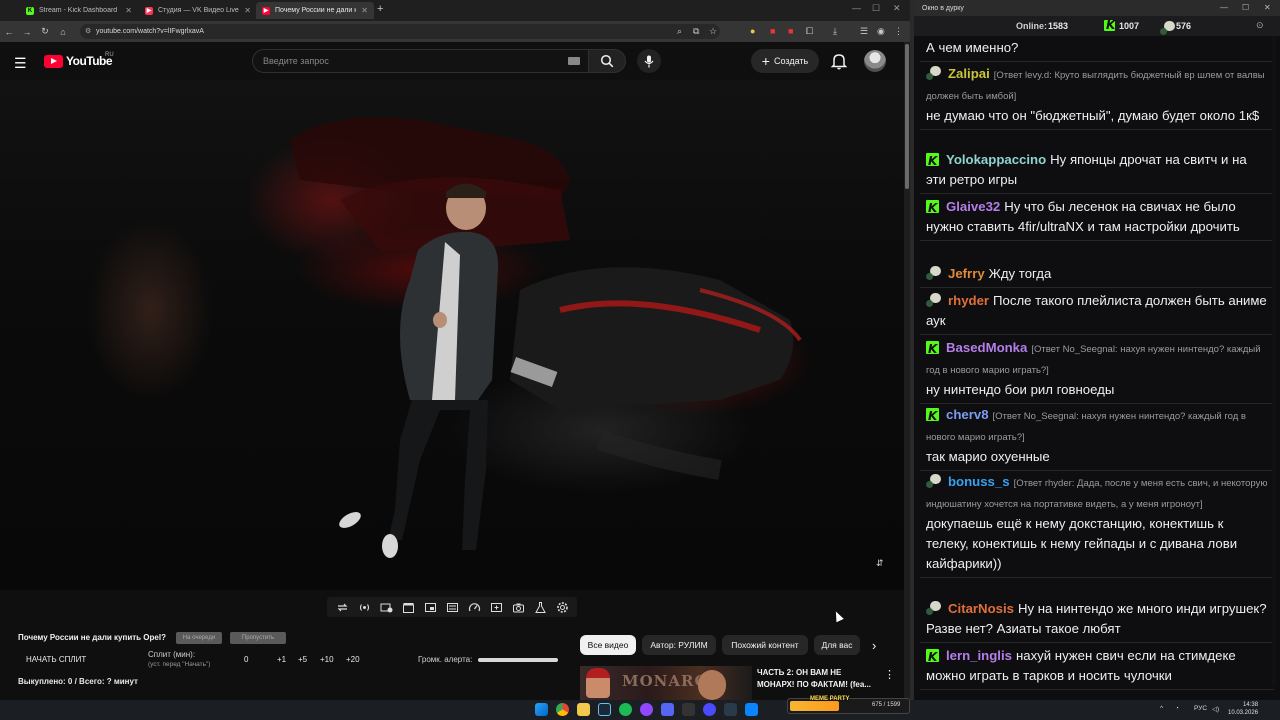 The height and width of the screenshot is (720, 1280). Describe the element at coordinates (474, 607) in the screenshot. I see `speedometer-icon` at that location.